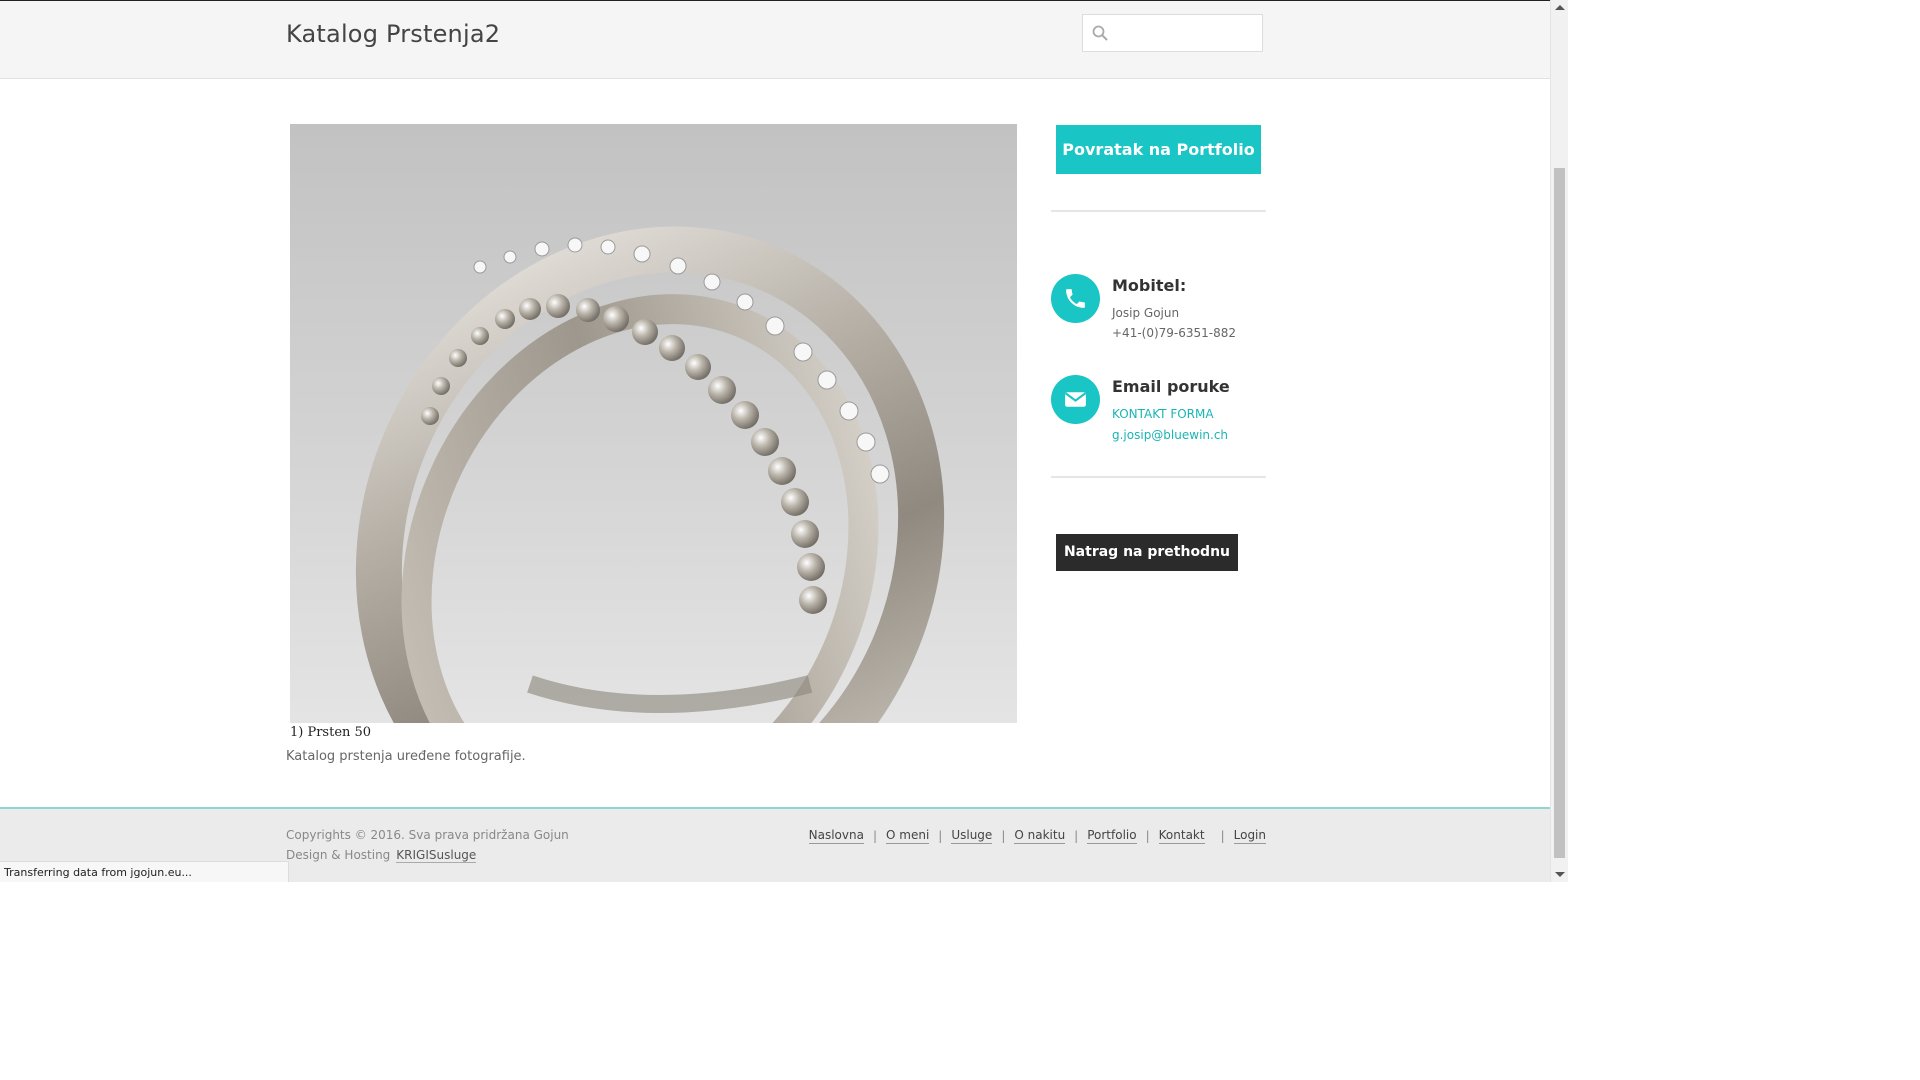  What do you see at coordinates (1170, 435) in the screenshot?
I see `email-address-link: g.josip@bluewin.ch` at bounding box center [1170, 435].